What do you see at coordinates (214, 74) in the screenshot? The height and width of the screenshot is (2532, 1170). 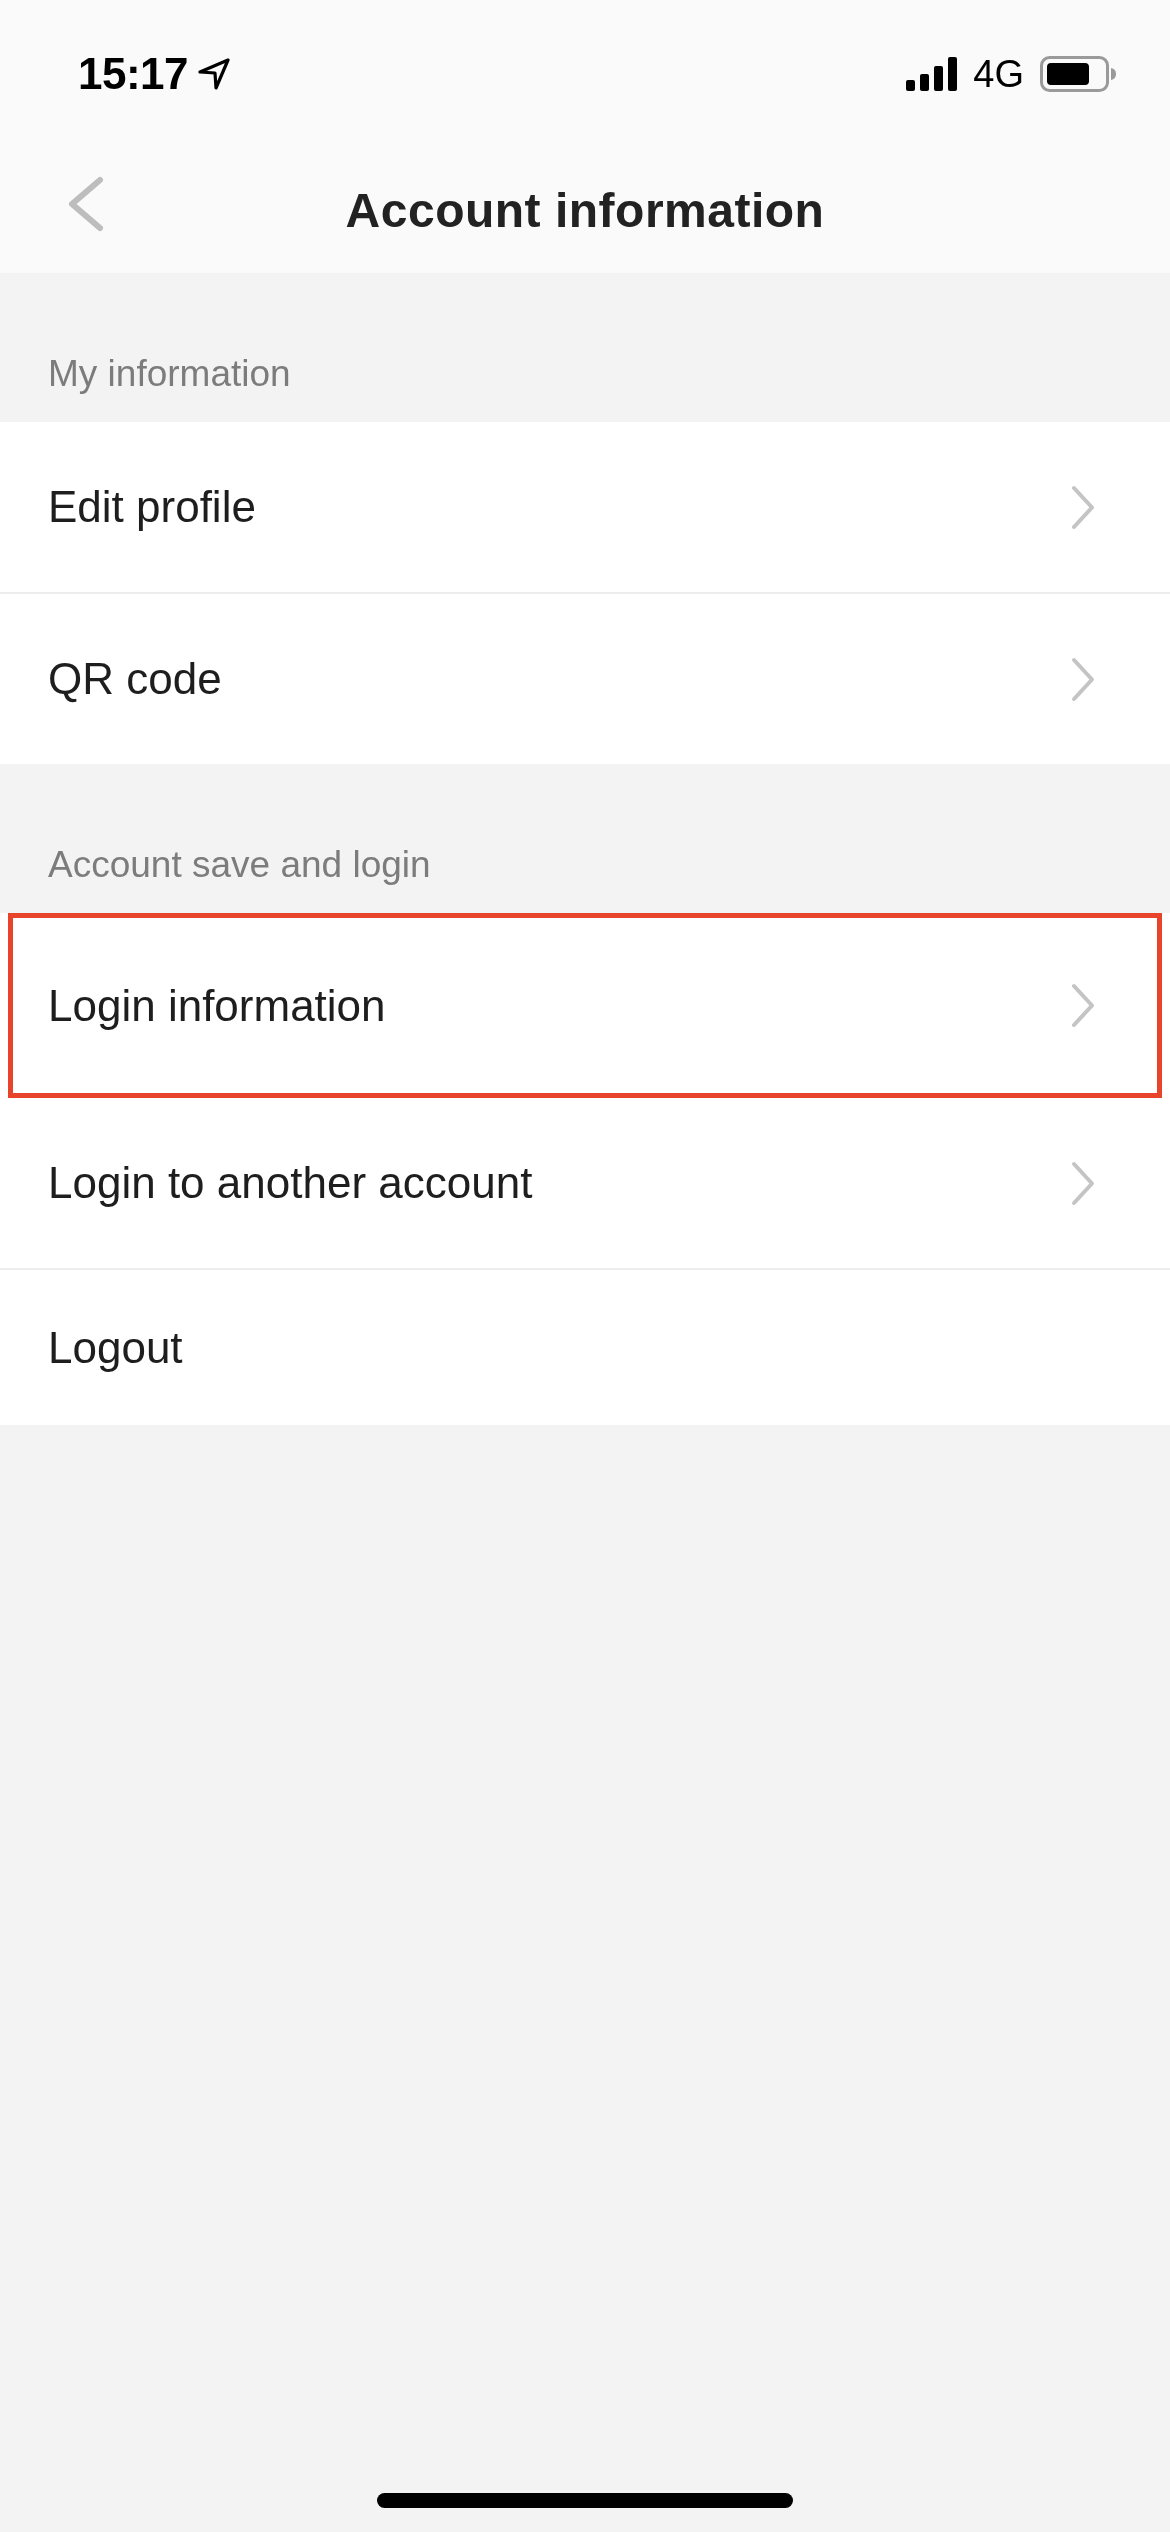 I see `location-arrow-icon` at bounding box center [214, 74].